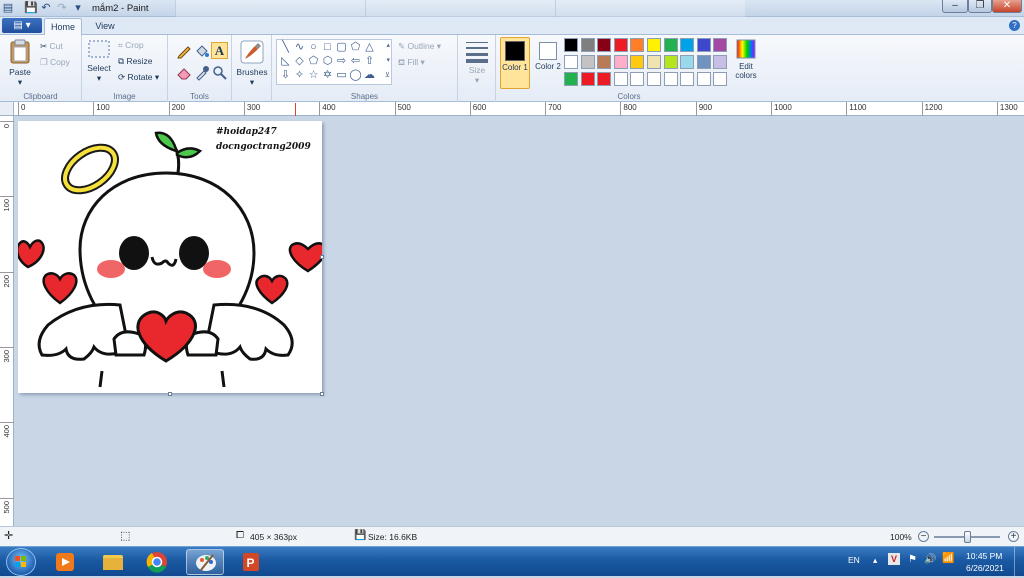 This screenshot has width=1024, height=578. I want to click on right-triangle-shape-icon: ◺, so click(285, 61).